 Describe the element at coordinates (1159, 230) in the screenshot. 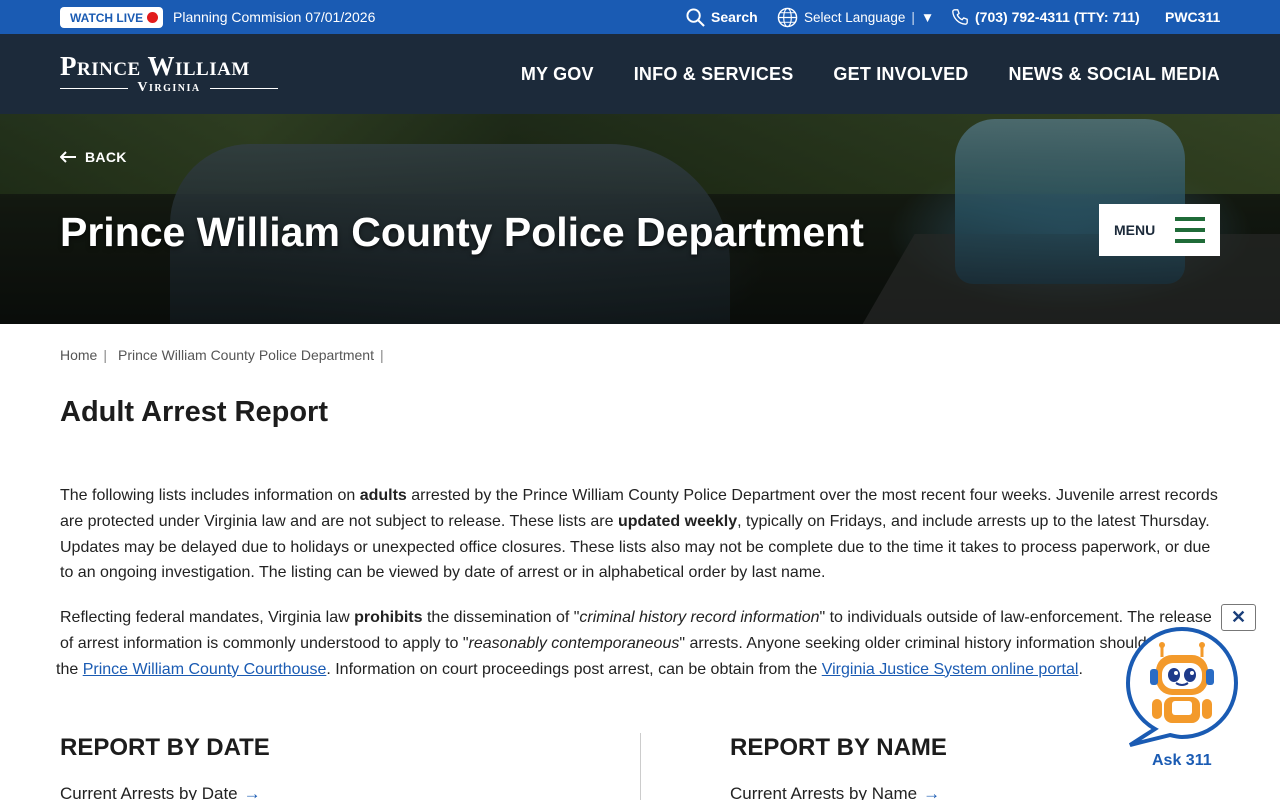

I see `section-menu-button: MENU` at that location.